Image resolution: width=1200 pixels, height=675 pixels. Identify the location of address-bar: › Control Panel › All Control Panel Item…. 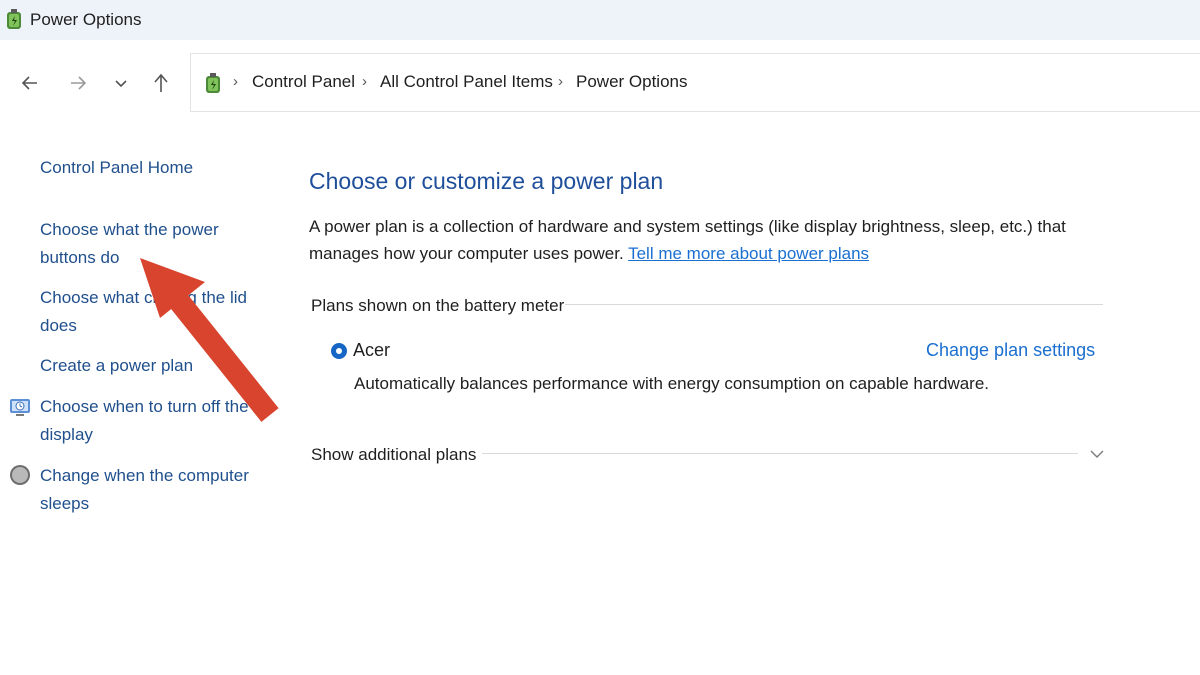
(695, 82).